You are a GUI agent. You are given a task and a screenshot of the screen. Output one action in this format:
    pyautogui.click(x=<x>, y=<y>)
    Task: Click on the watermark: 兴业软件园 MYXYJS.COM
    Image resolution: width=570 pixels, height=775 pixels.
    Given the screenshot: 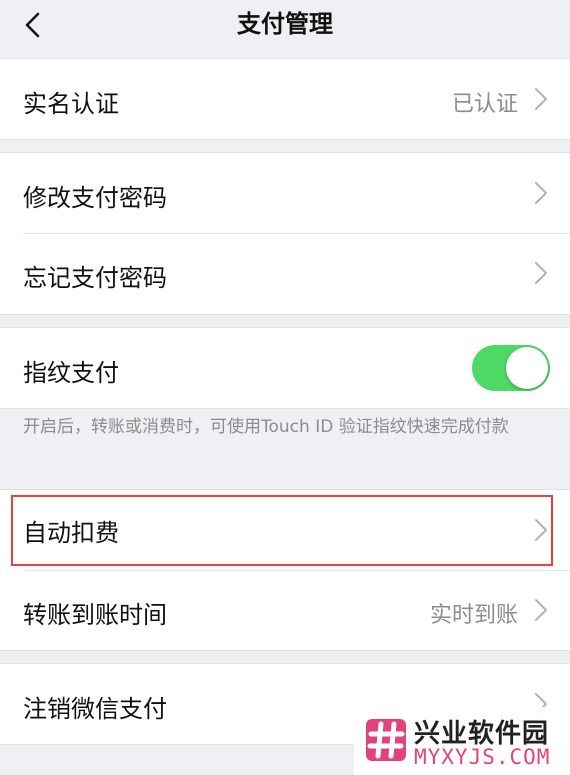 What is the action you would take?
    pyautogui.click(x=462, y=741)
    